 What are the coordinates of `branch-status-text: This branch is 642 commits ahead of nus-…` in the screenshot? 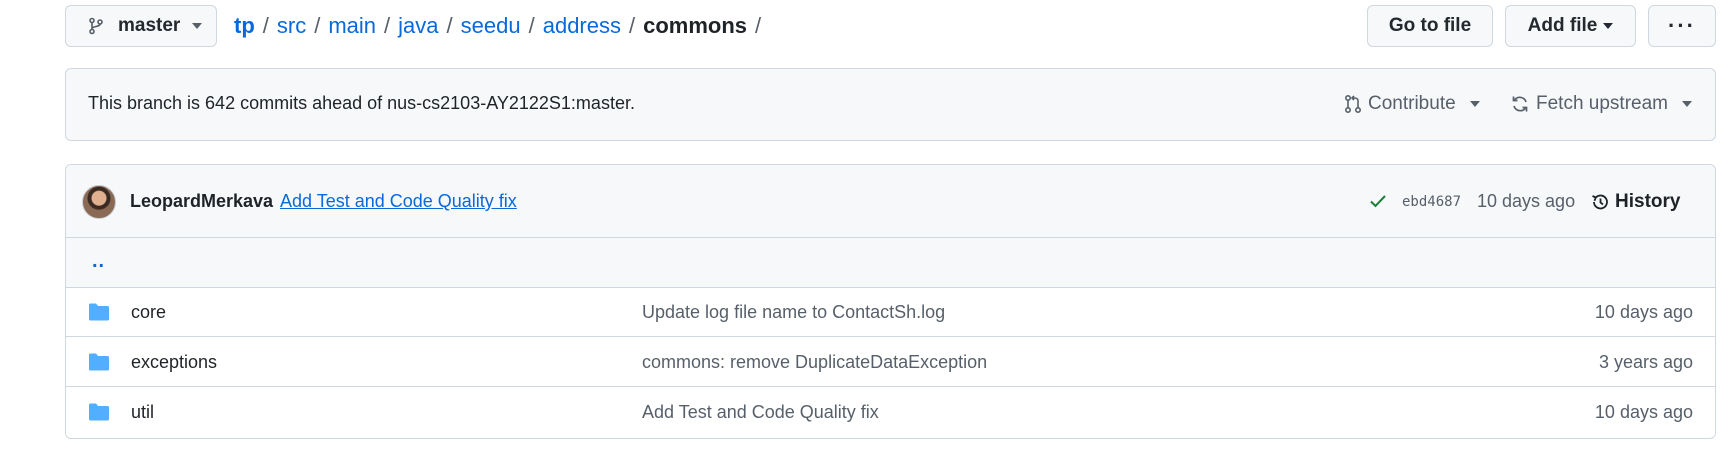 It's located at (361, 103).